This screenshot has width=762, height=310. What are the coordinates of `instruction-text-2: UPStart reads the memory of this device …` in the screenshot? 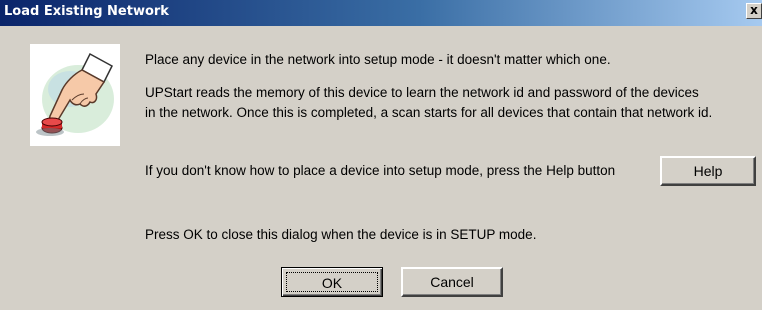 It's located at (422, 92).